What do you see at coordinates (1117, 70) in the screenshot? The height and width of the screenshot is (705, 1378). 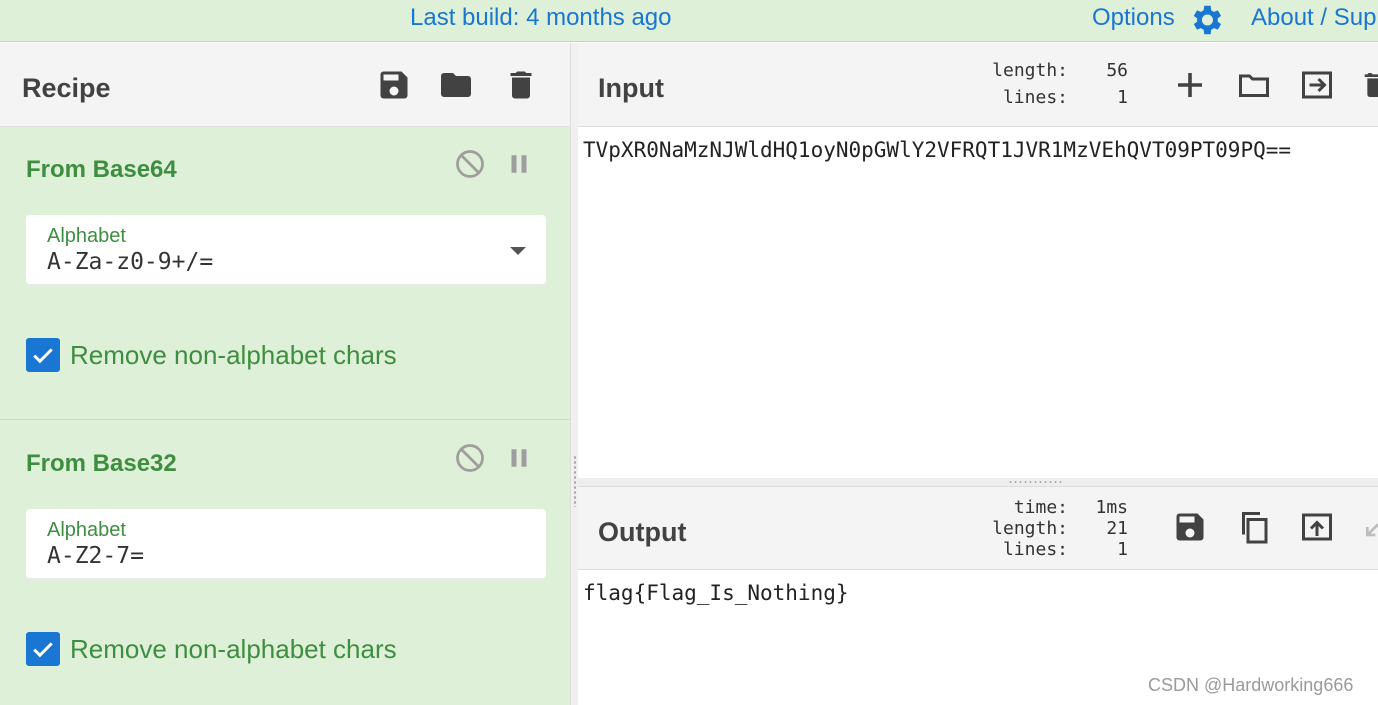 I see `length-value: 56` at bounding box center [1117, 70].